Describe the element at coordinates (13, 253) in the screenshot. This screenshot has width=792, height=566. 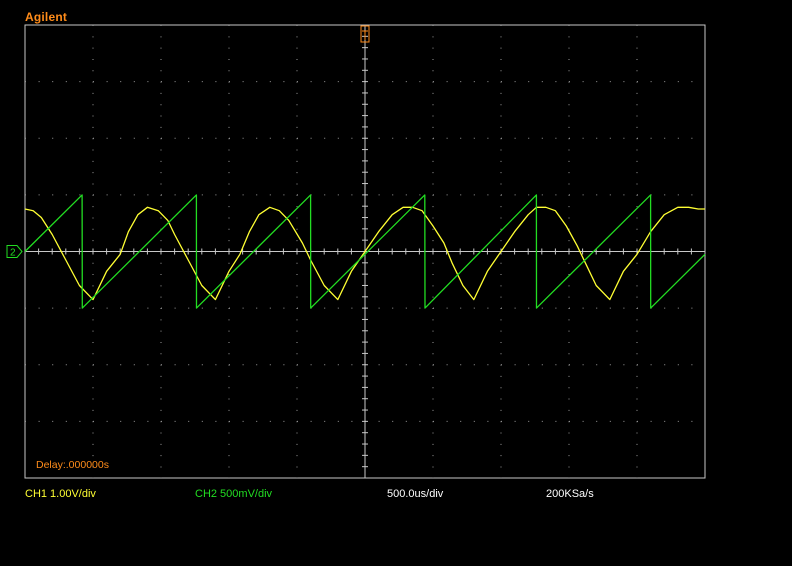
I see `ch2-ground-marker-label: 2` at that location.